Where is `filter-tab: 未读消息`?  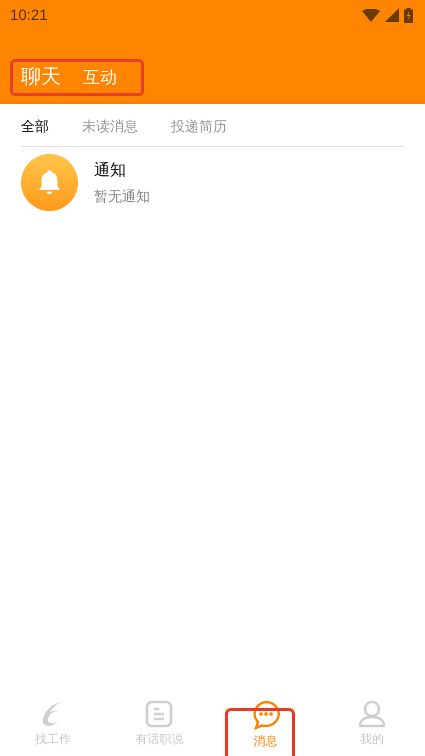
filter-tab: 未读消息 is located at coordinates (110, 127).